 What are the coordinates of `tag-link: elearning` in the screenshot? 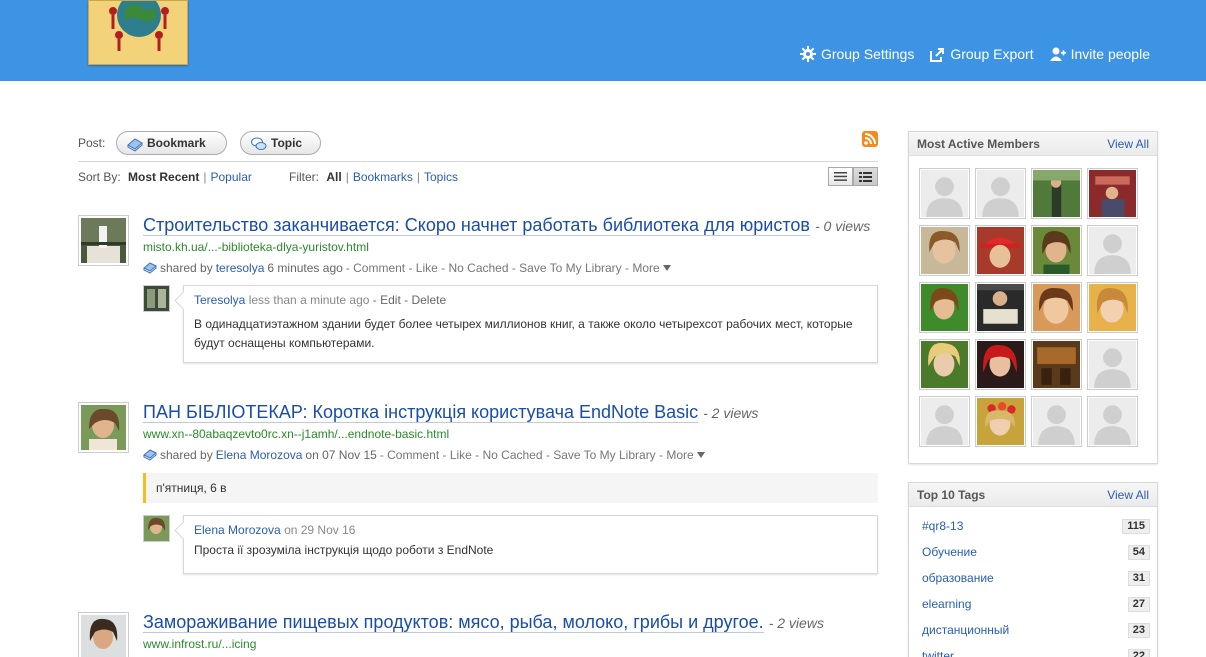 It's located at (946, 604).